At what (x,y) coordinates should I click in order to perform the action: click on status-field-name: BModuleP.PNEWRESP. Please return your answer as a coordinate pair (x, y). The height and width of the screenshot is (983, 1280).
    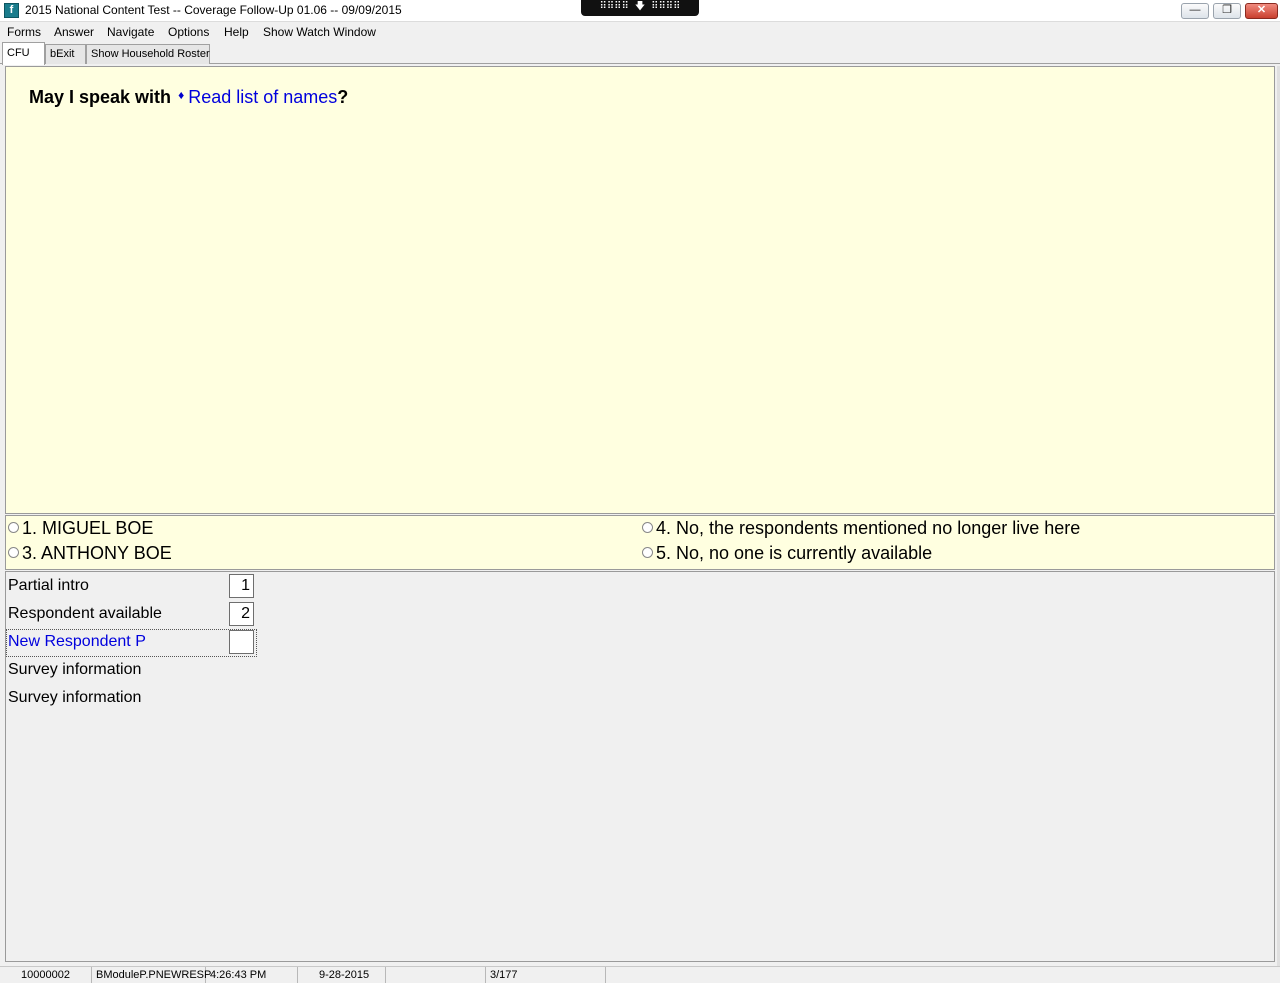
    Looking at the image, I should click on (151, 975).